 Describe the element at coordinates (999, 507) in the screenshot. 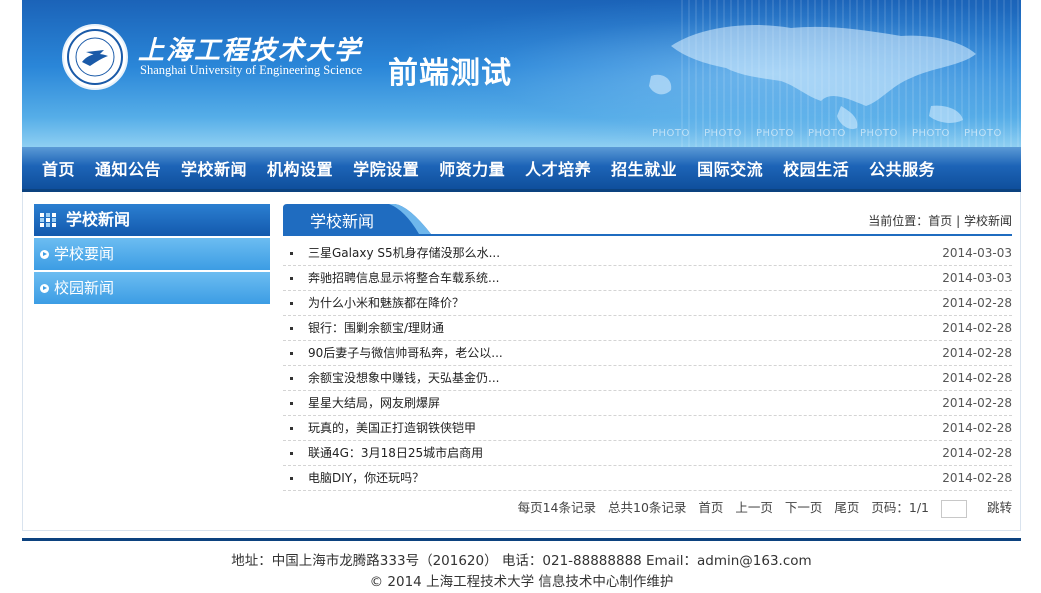

I see `pager-jump-button: 跳转` at that location.